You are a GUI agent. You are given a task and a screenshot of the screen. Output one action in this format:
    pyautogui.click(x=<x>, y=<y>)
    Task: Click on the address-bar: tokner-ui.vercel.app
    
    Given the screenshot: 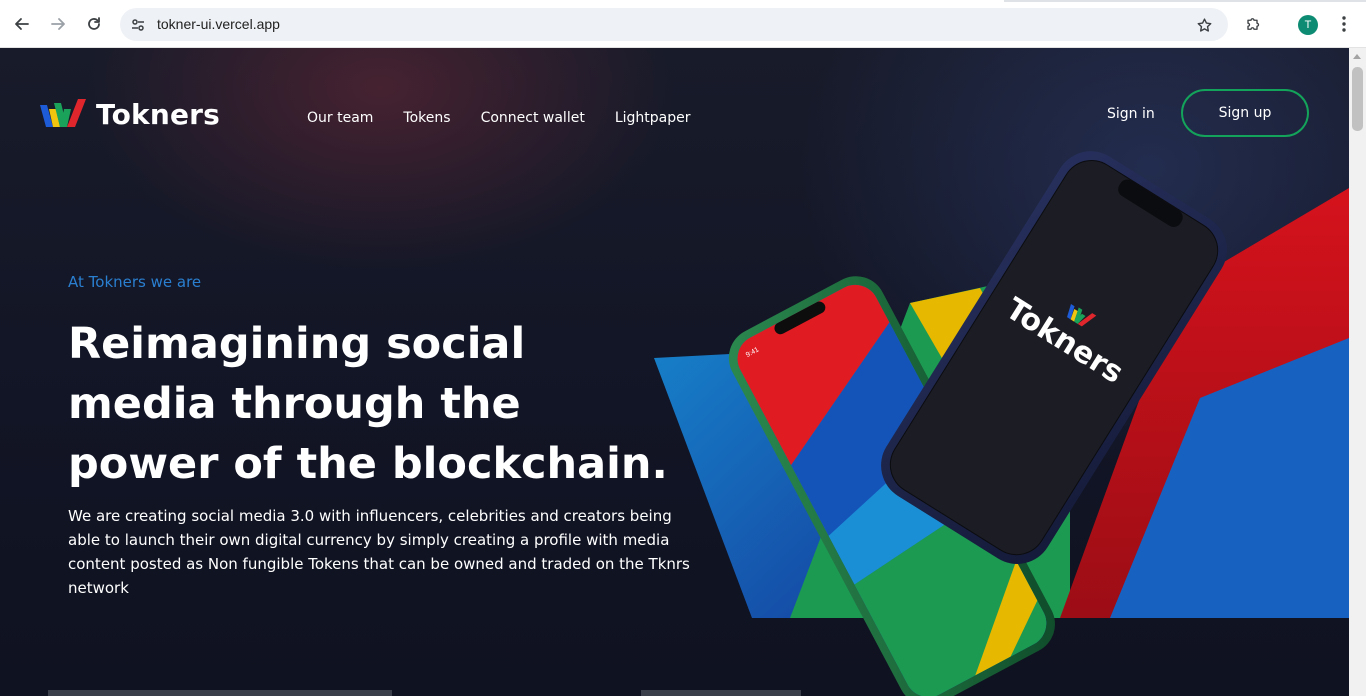 What is the action you would take?
    pyautogui.click(x=674, y=24)
    